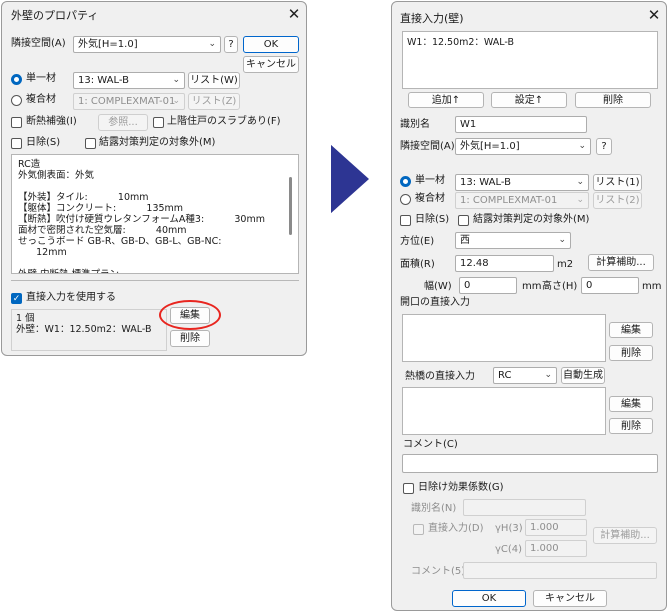  I want to click on id2-label: 識別名(N), so click(434, 508).